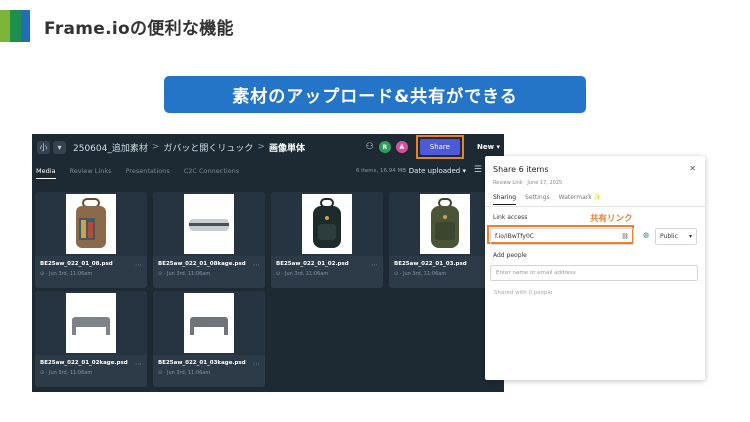 Image resolution: width=750 pixels, height=422 pixels. I want to click on share-link-field: f.io/IBwTfy0C ⛓, so click(562, 236).